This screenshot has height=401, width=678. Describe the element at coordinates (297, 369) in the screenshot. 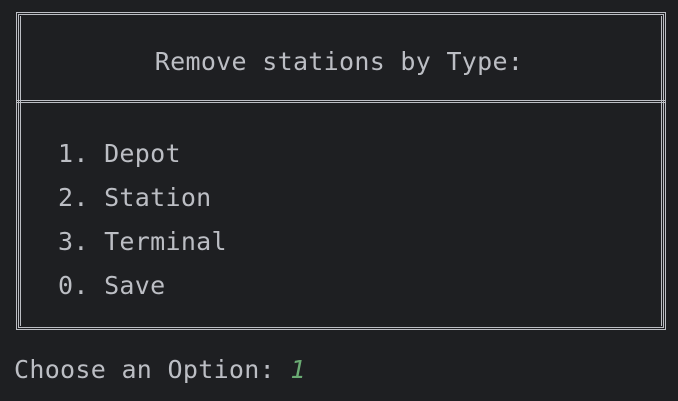

I see `prompt-input-value: 1` at that location.